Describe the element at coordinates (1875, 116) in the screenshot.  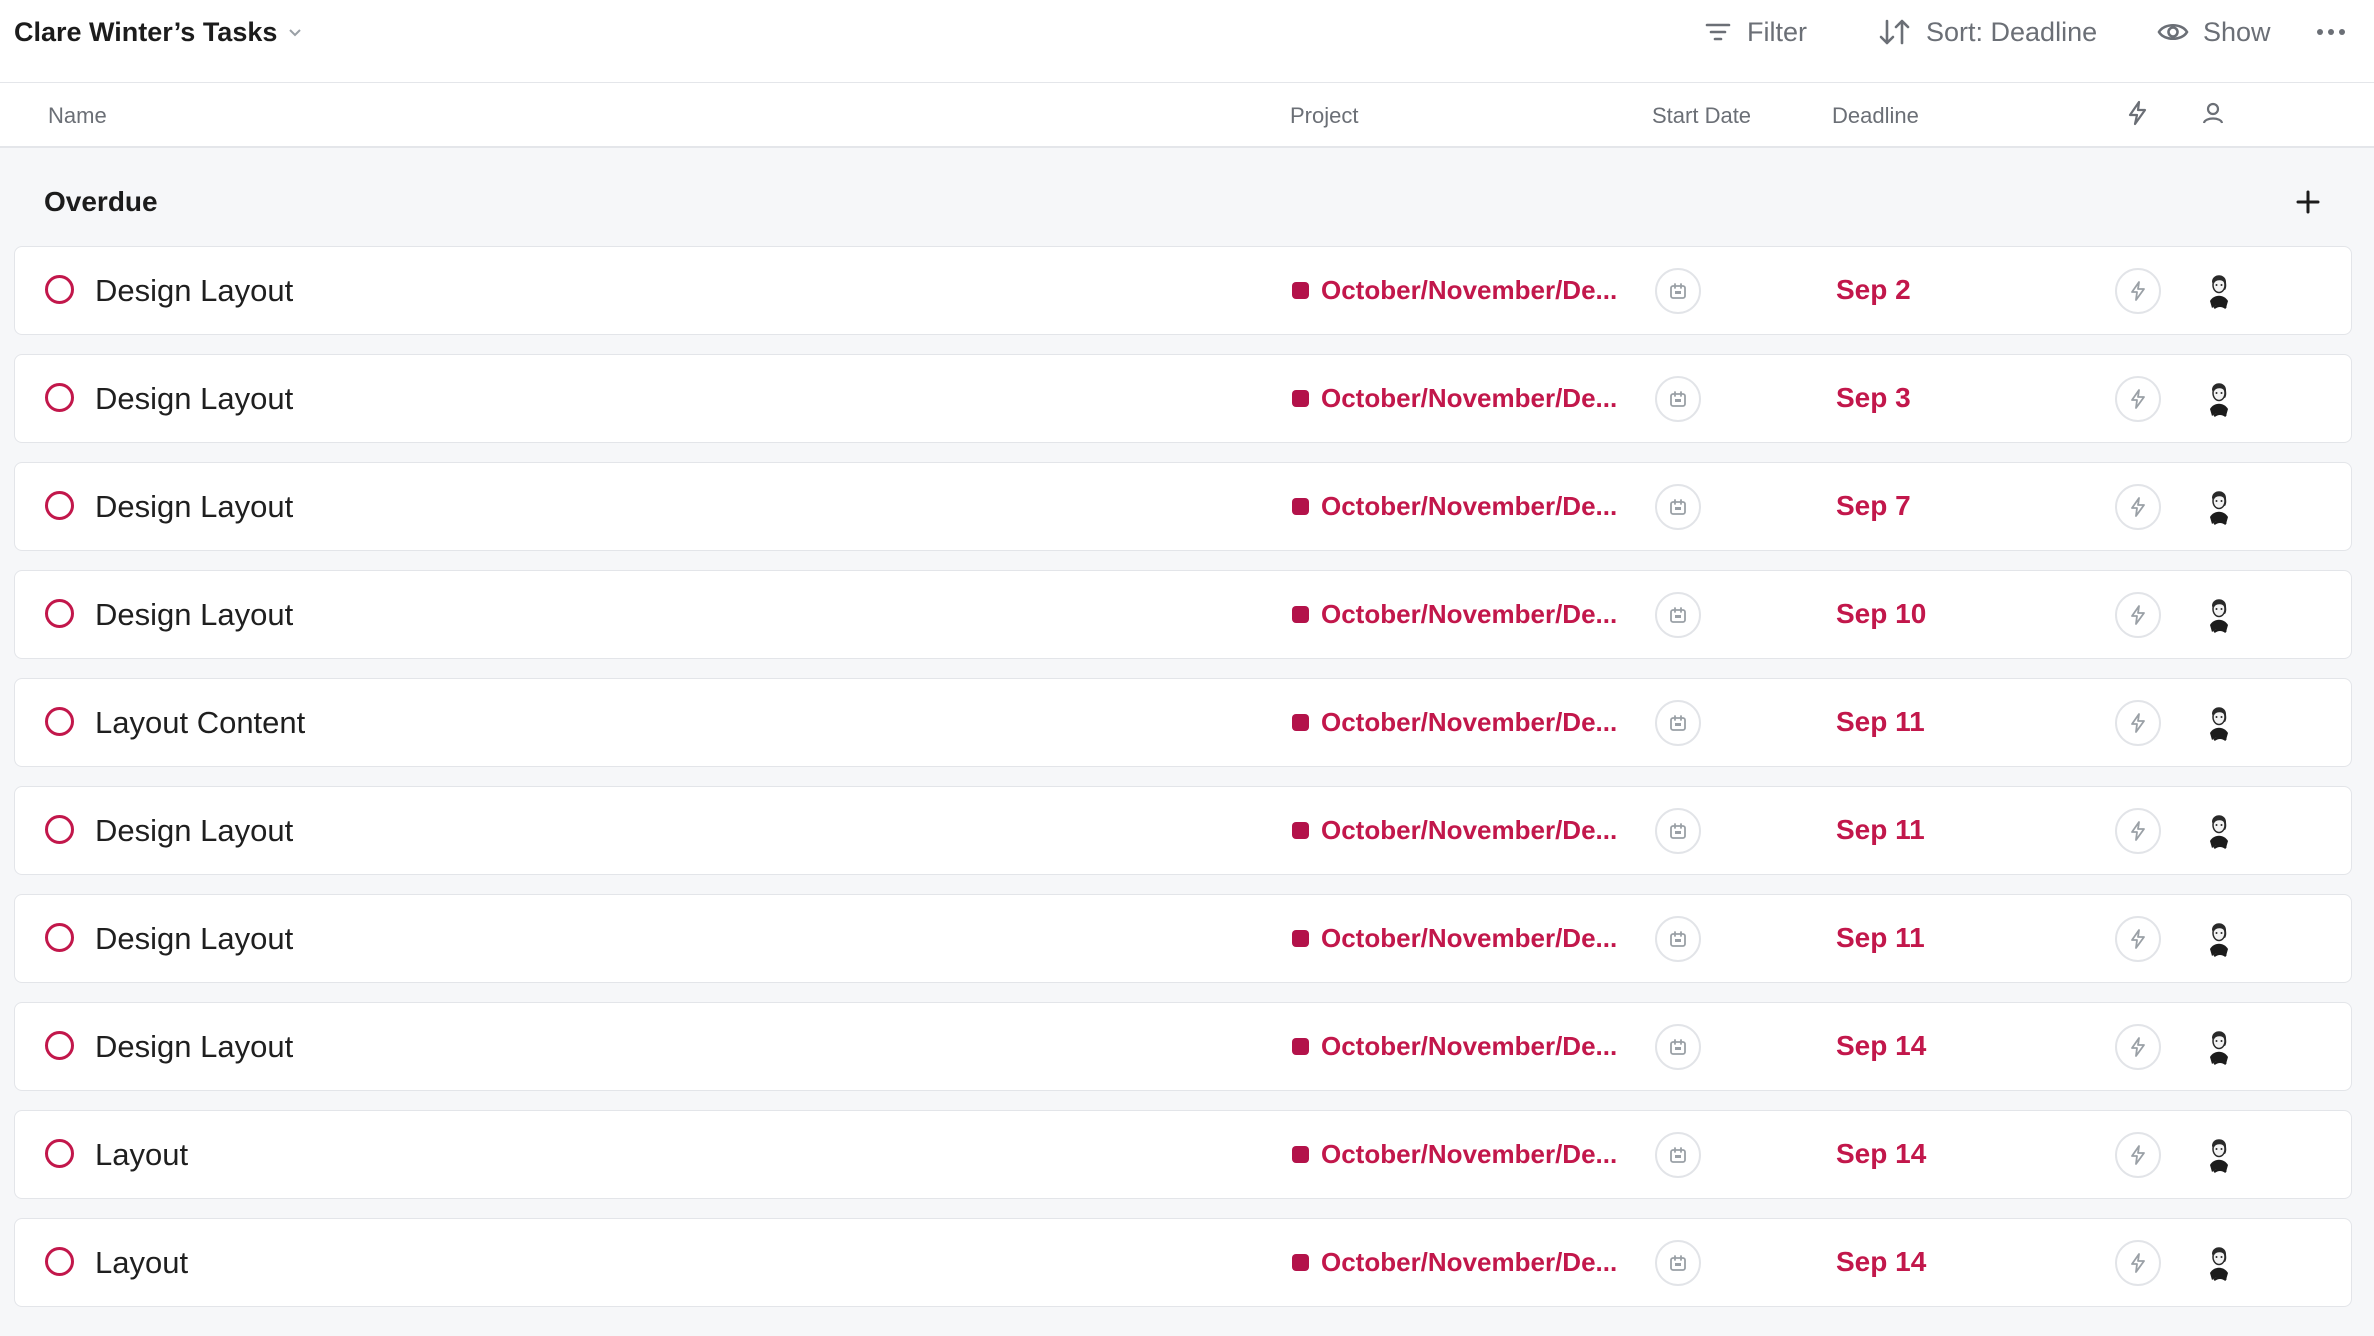
I see `column-deadline: Deadline` at that location.